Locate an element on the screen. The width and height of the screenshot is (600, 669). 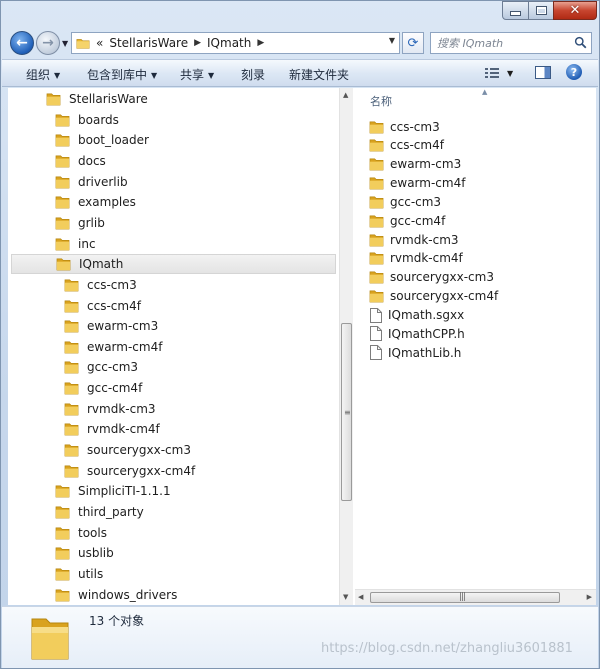
recent-pages-dropdown: ▼ is located at coordinates (65, 43).